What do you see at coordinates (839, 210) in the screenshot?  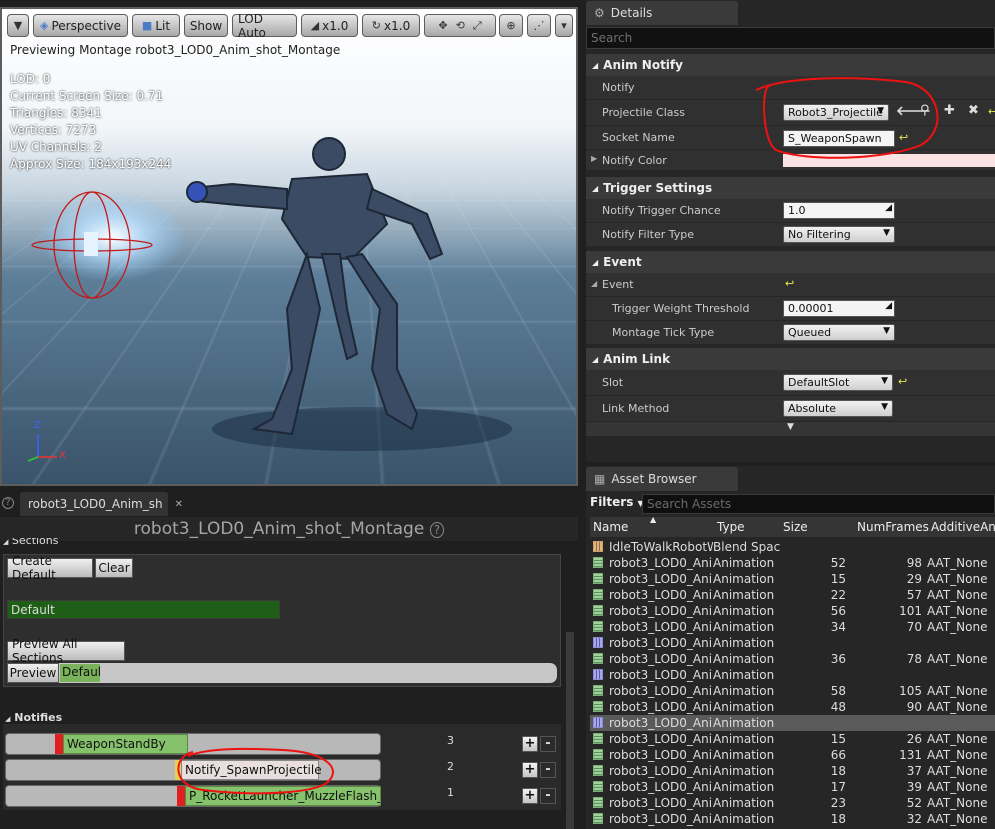 I see `trigger-chance-input: 1.0 ◢` at bounding box center [839, 210].